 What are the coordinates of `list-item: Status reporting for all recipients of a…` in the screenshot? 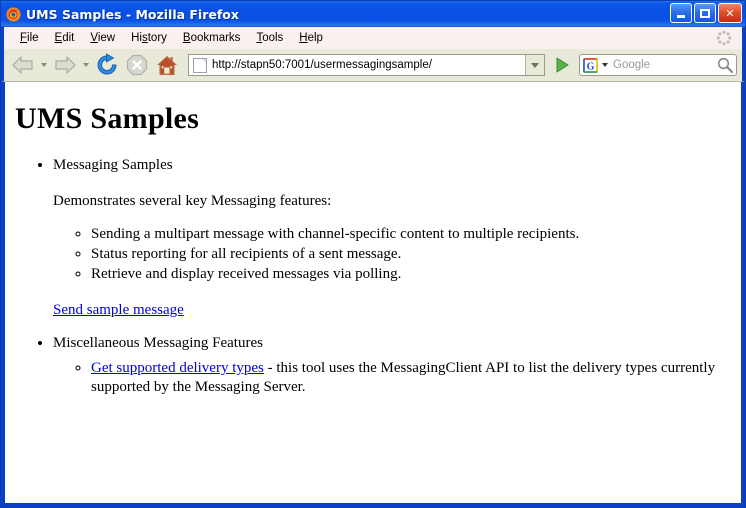 It's located at (412, 254).